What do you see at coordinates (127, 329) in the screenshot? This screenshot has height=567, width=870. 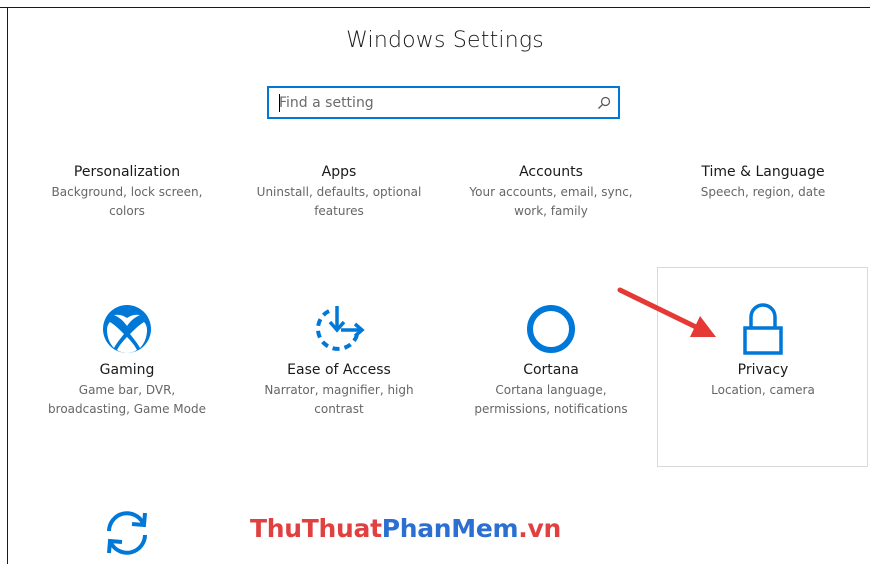 I see `xbox-icon` at bounding box center [127, 329].